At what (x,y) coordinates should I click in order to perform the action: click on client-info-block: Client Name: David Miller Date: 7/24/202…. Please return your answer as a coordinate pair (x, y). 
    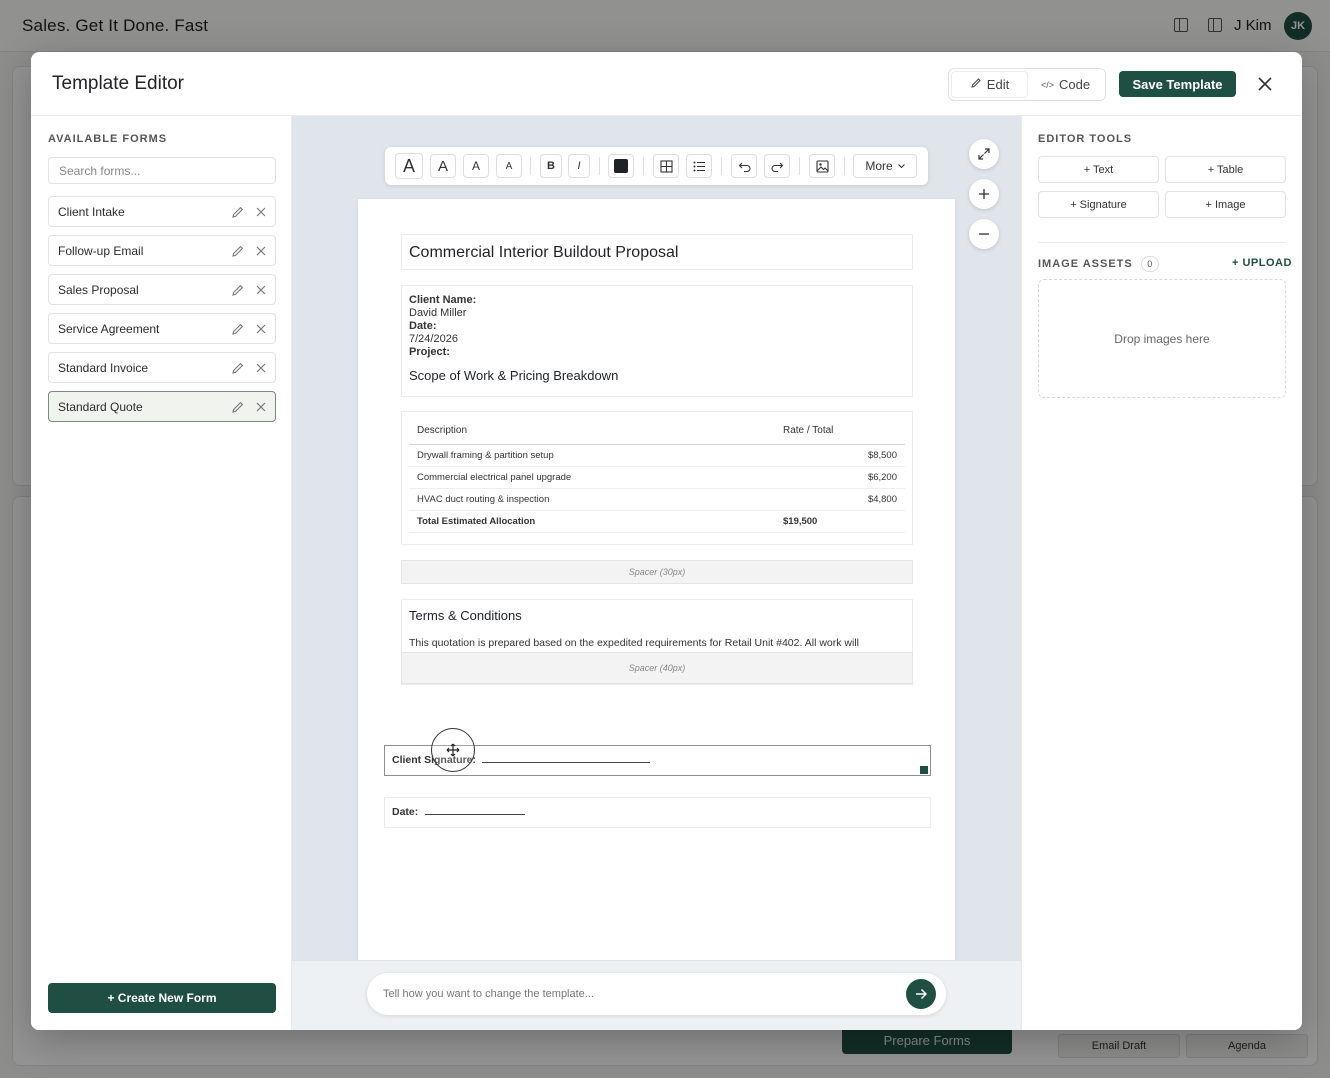
    Looking at the image, I should click on (657, 341).